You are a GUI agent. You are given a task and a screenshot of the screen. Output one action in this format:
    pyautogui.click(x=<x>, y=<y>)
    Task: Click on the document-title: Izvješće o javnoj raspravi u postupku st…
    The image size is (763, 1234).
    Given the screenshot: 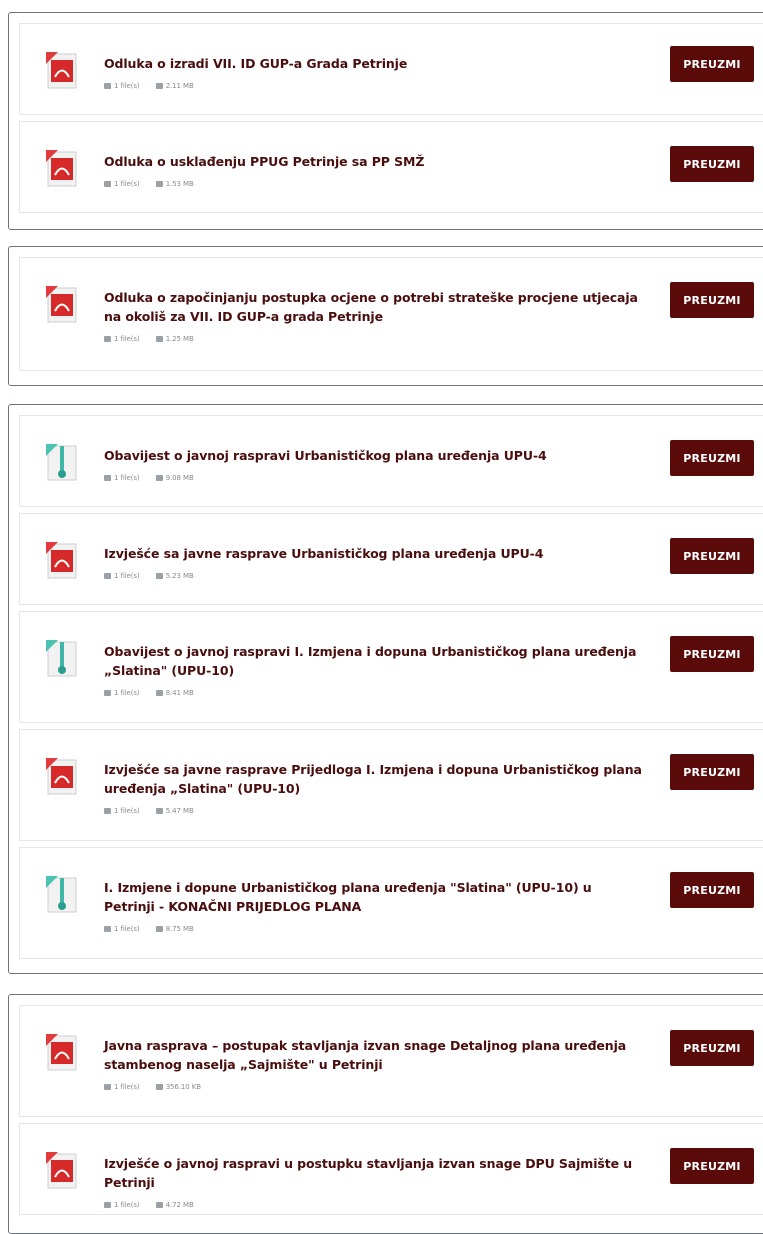 What is the action you would take?
    pyautogui.click(x=374, y=1184)
    